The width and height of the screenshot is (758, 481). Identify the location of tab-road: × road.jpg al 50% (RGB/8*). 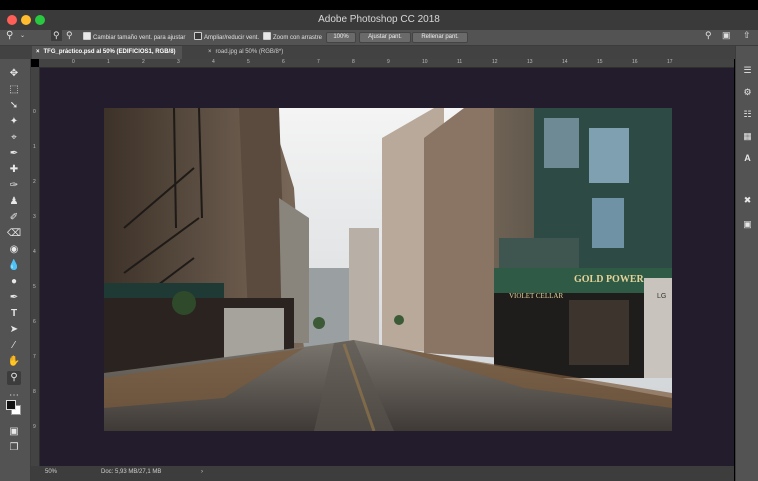
(245, 52).